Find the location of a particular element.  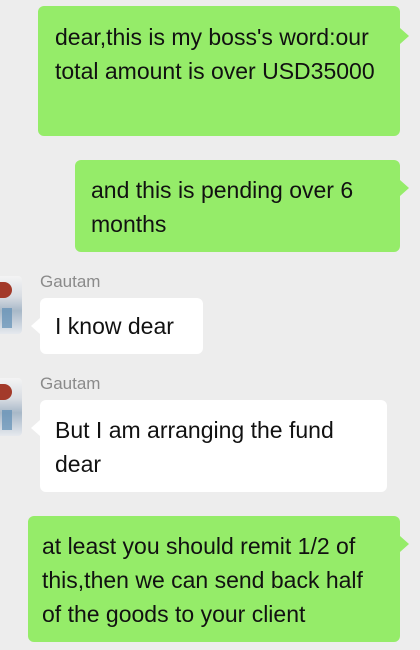

incoming-message-bubble: But I am arranging the fund dear is located at coordinates (213, 446).